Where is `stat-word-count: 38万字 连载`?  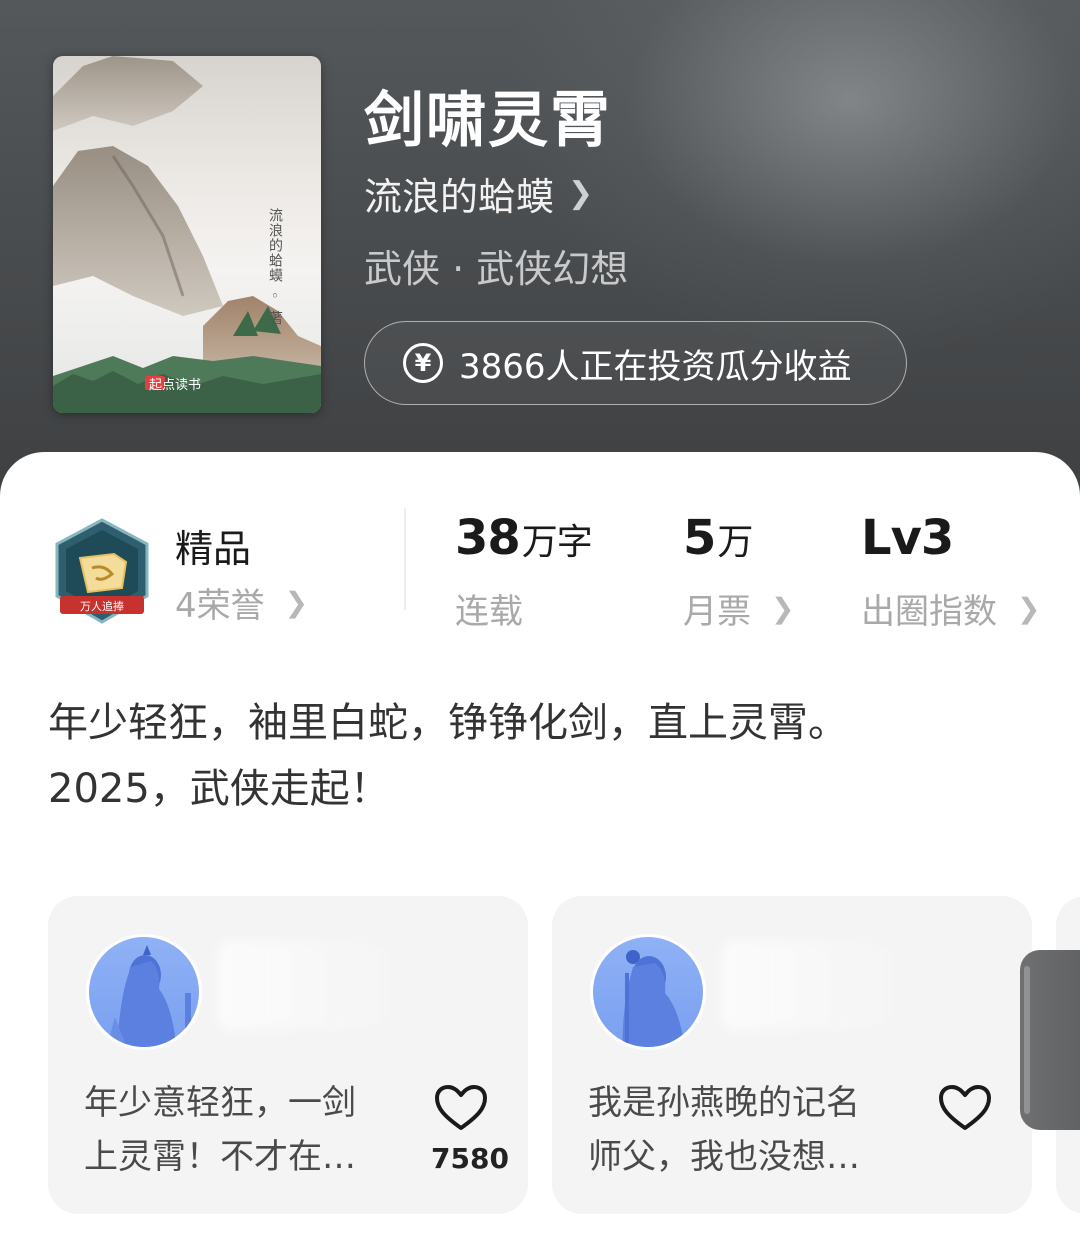
stat-word-count: 38万字 连载 is located at coordinates (524, 571).